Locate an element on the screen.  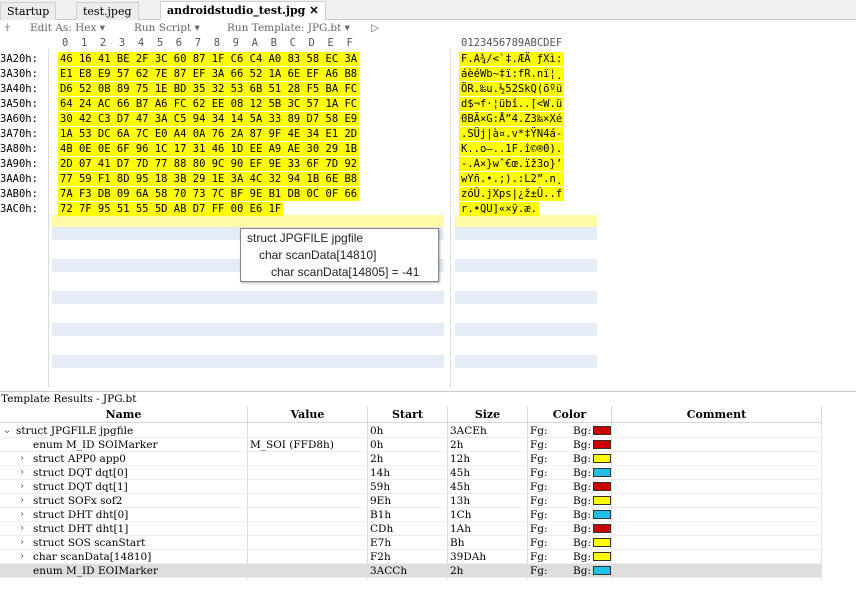
ascii-row: 0BÃ×G:Å”4.Z3‰×Xé is located at coordinates (512, 119).